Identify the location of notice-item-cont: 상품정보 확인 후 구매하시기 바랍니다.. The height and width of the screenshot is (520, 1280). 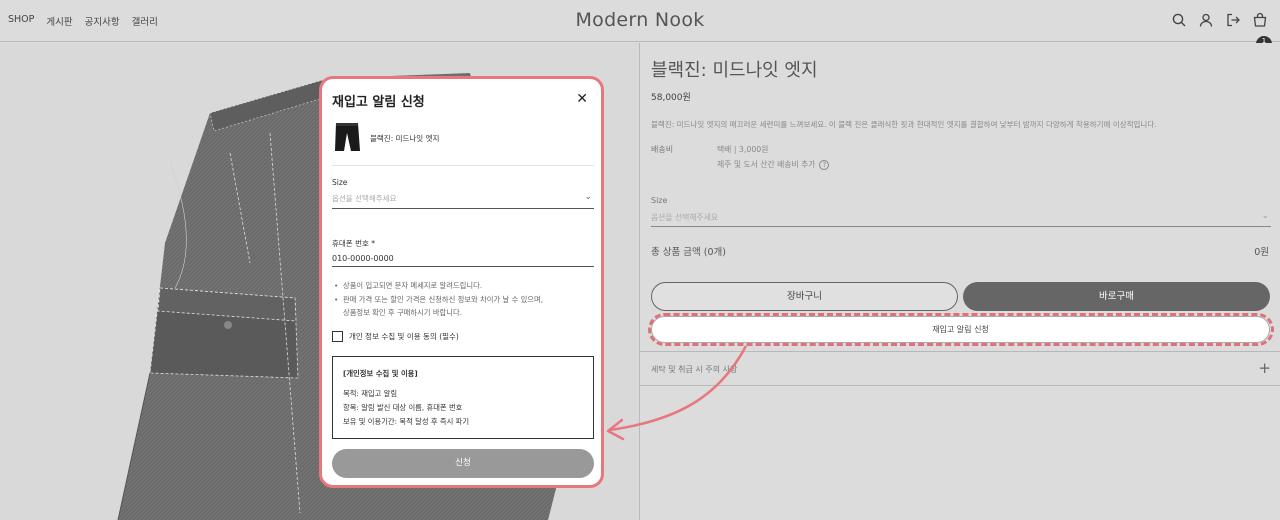
(403, 312).